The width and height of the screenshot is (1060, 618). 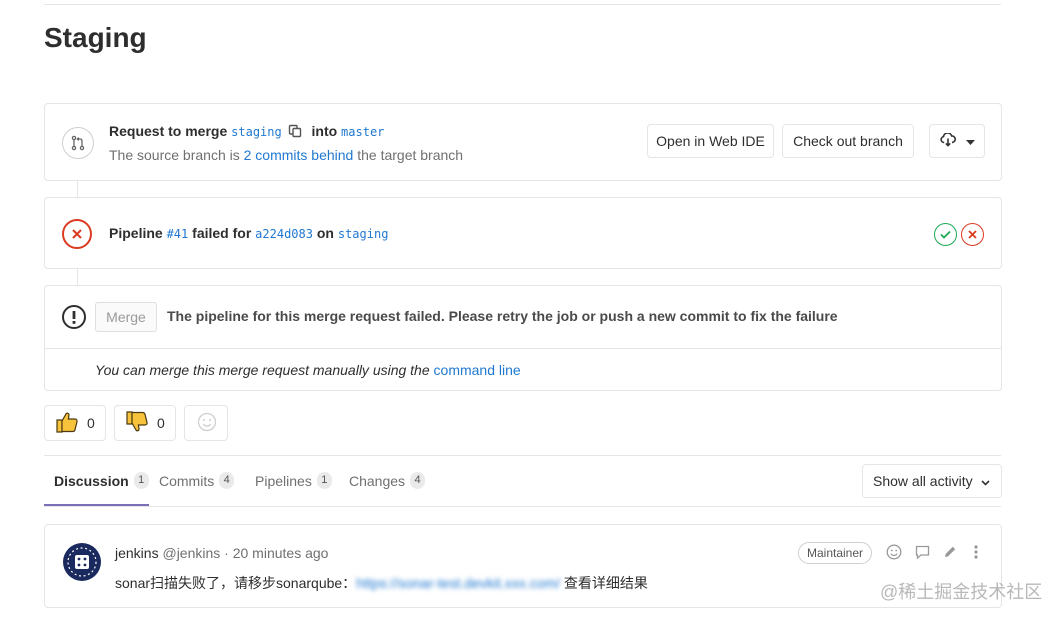 What do you see at coordinates (276, 553) in the screenshot?
I see `note-timestamp: · 20 minutes ago` at bounding box center [276, 553].